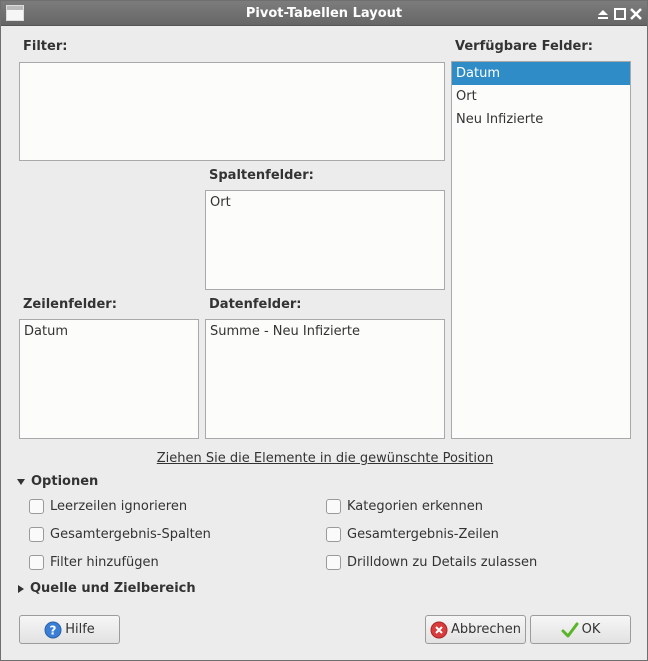  I want to click on total-rows-checkbox: Gesamtergebnis-Zeilen, so click(412, 534).